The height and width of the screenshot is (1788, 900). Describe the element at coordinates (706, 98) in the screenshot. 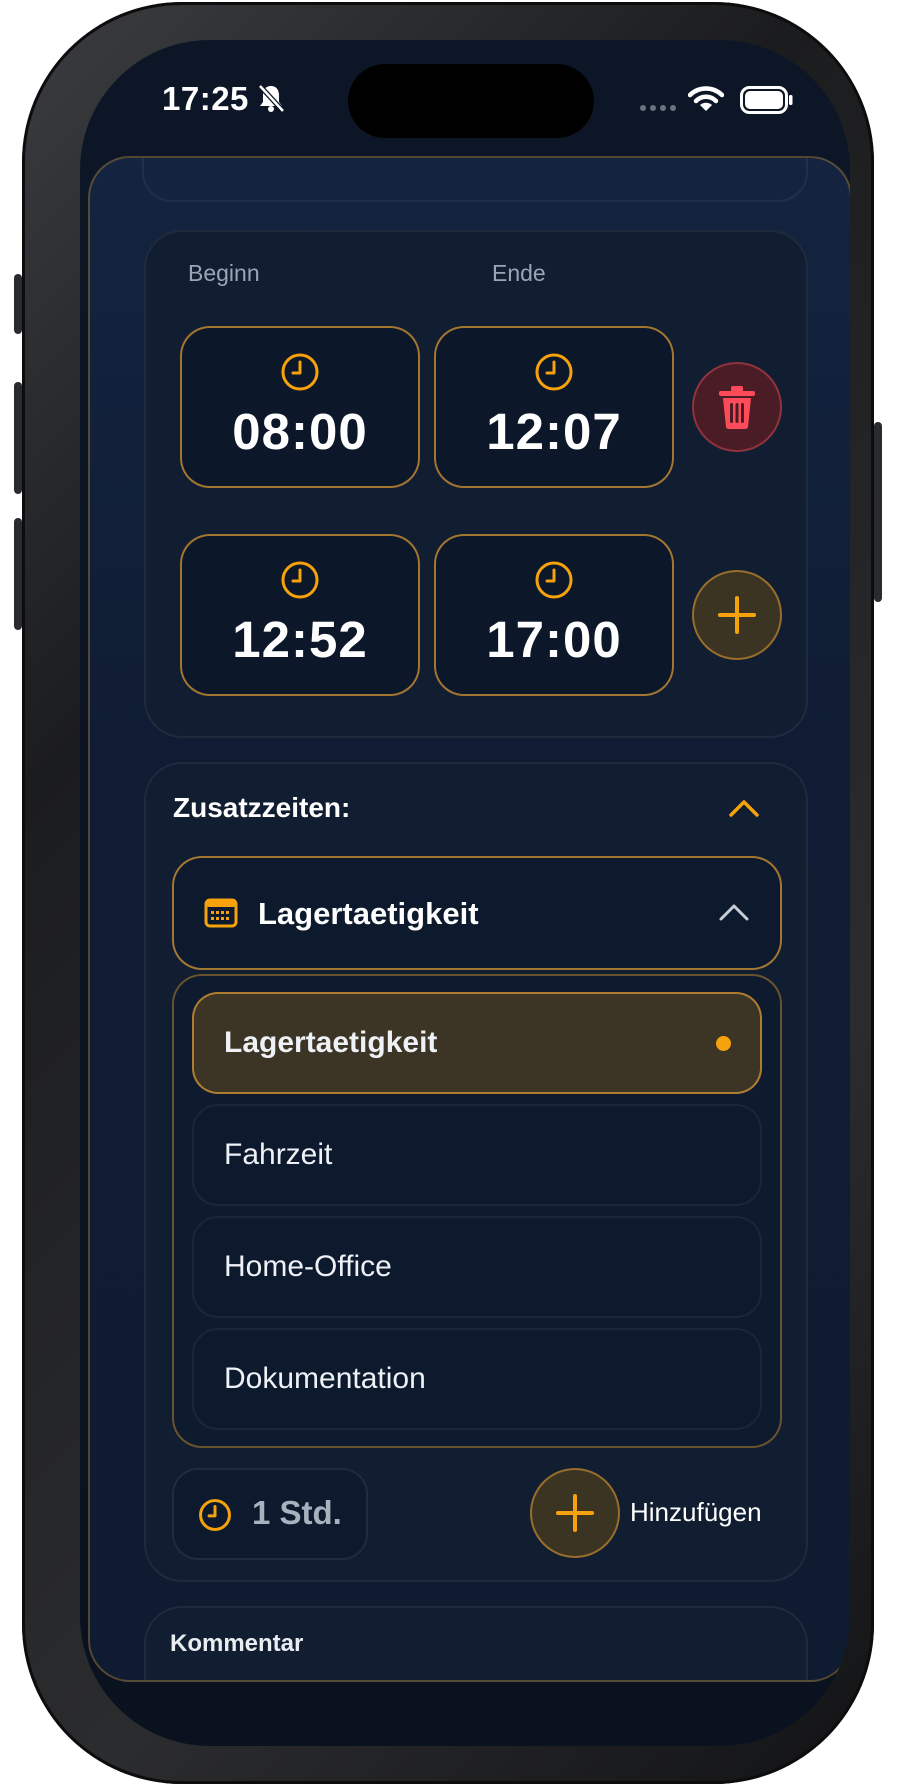

I see `wifi-icon` at that location.